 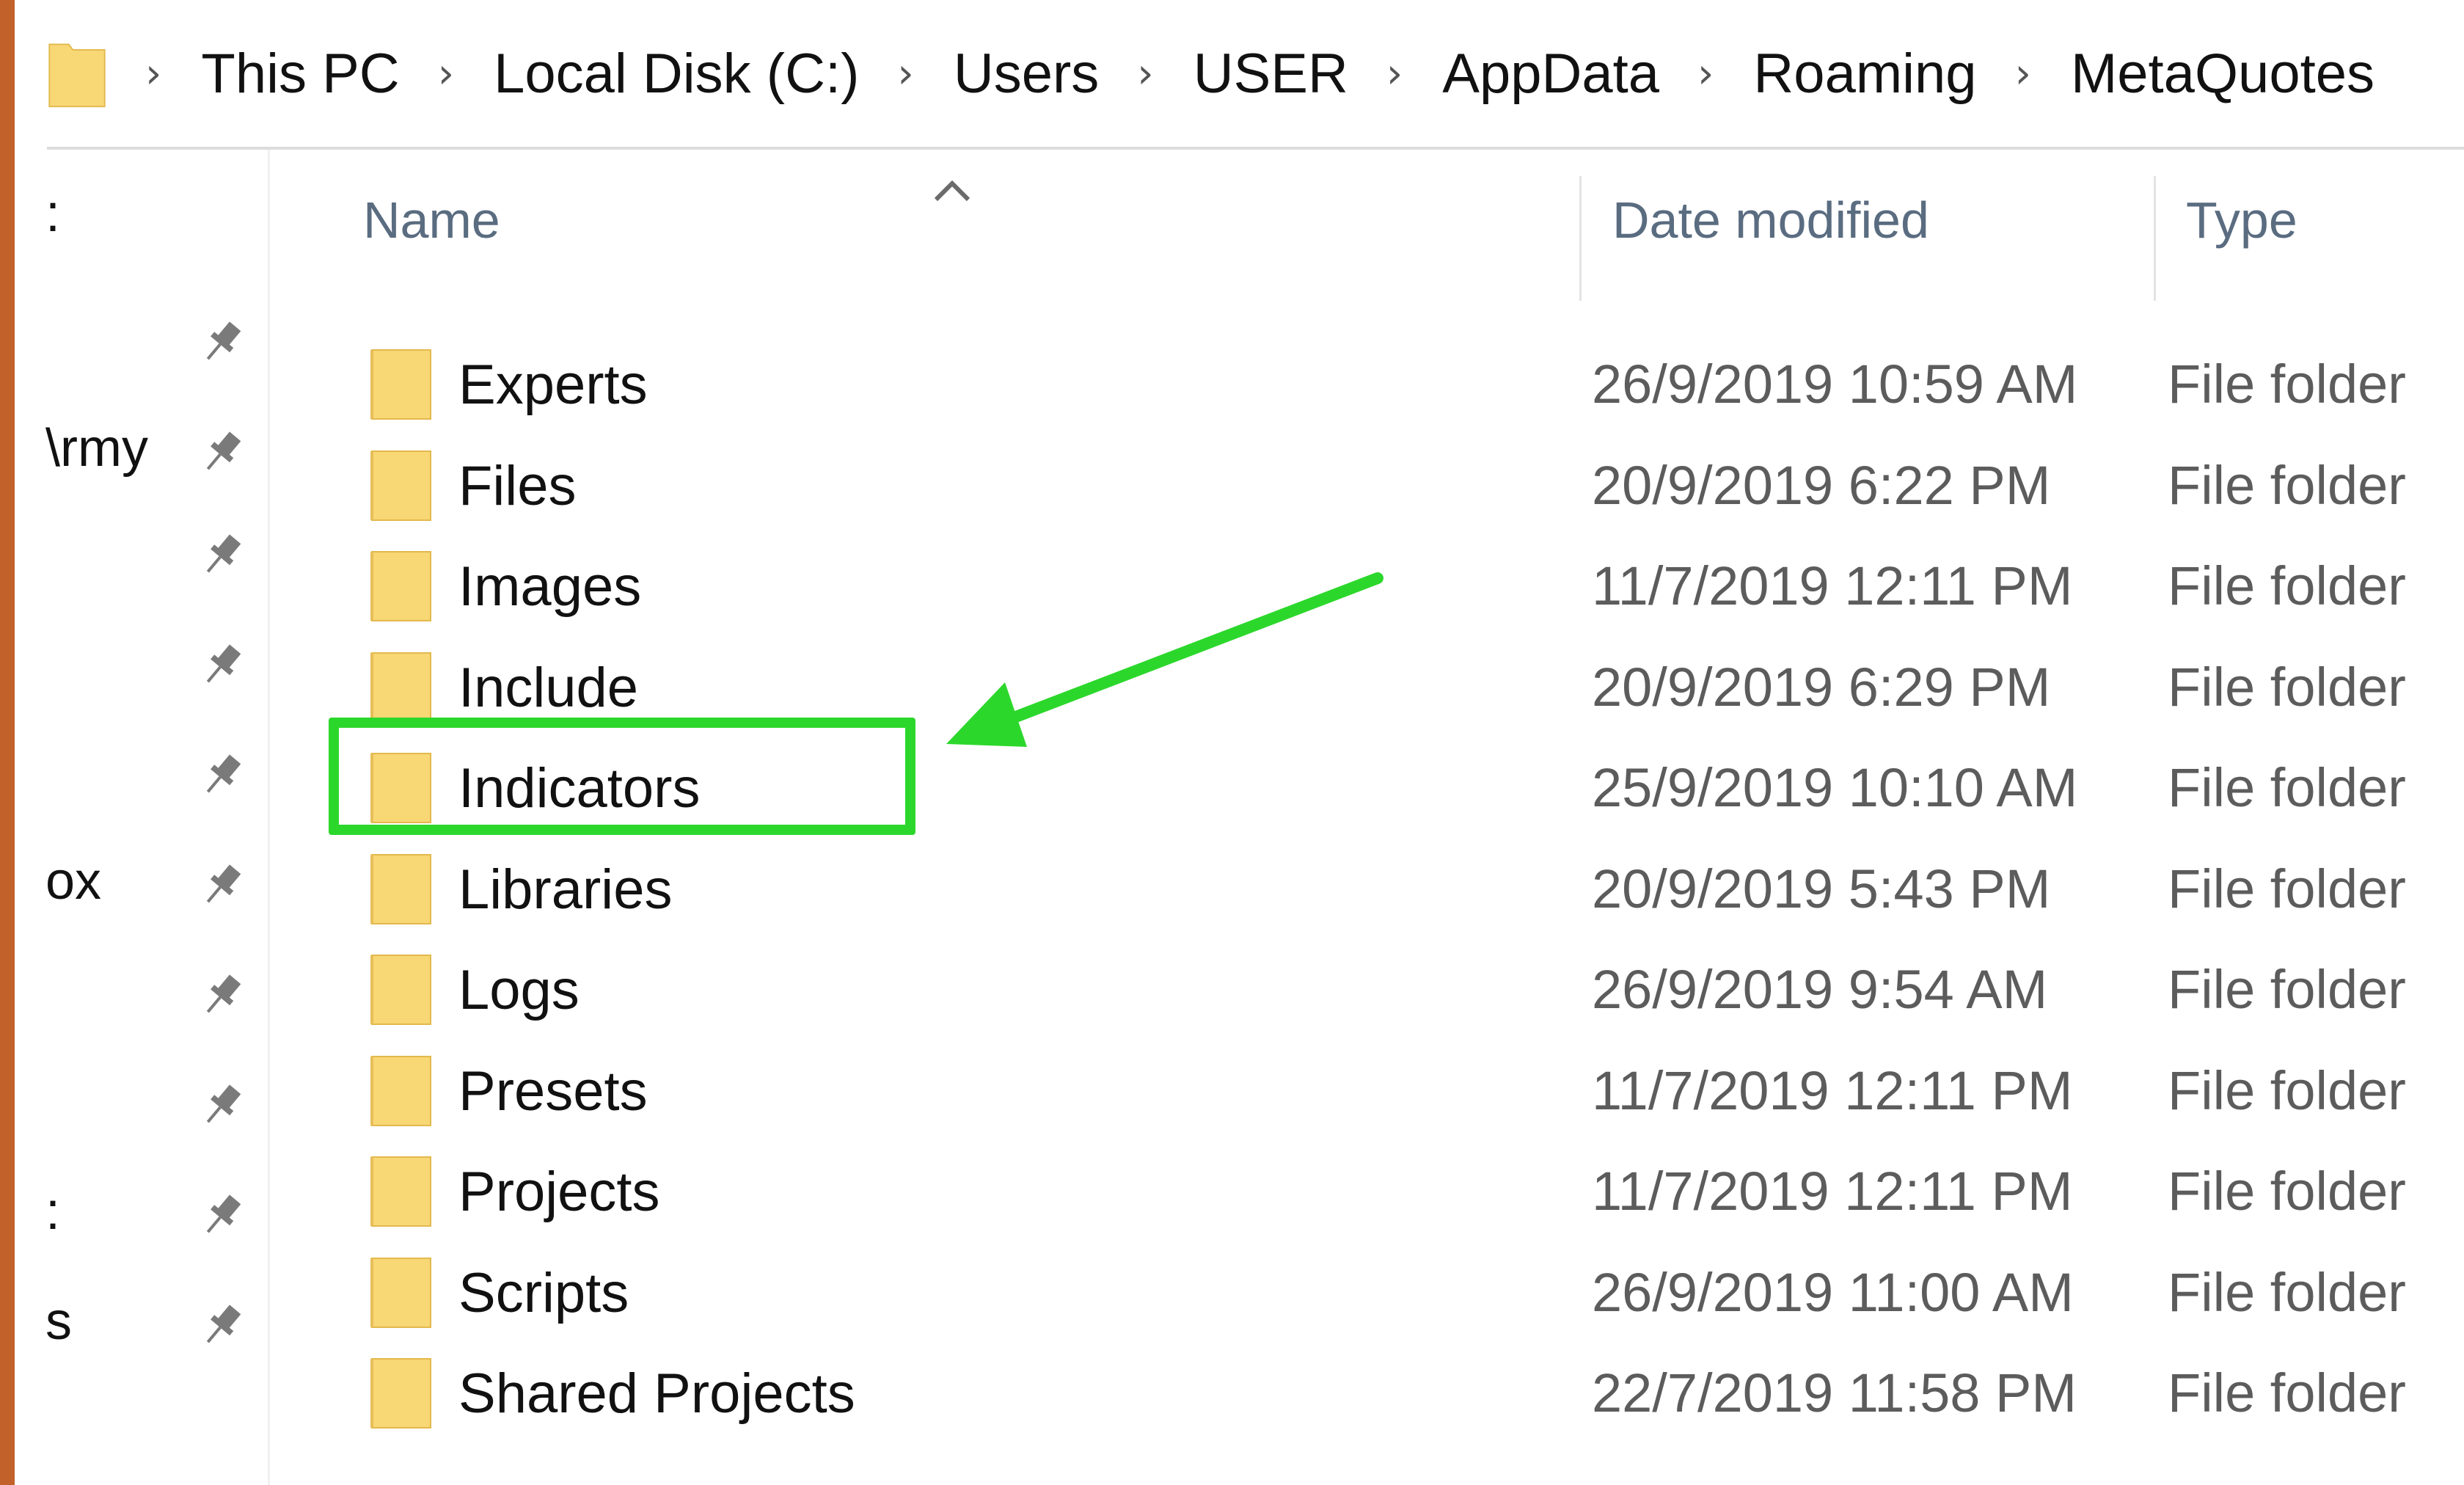 I want to click on file-name: Libraries, so click(x=565, y=890).